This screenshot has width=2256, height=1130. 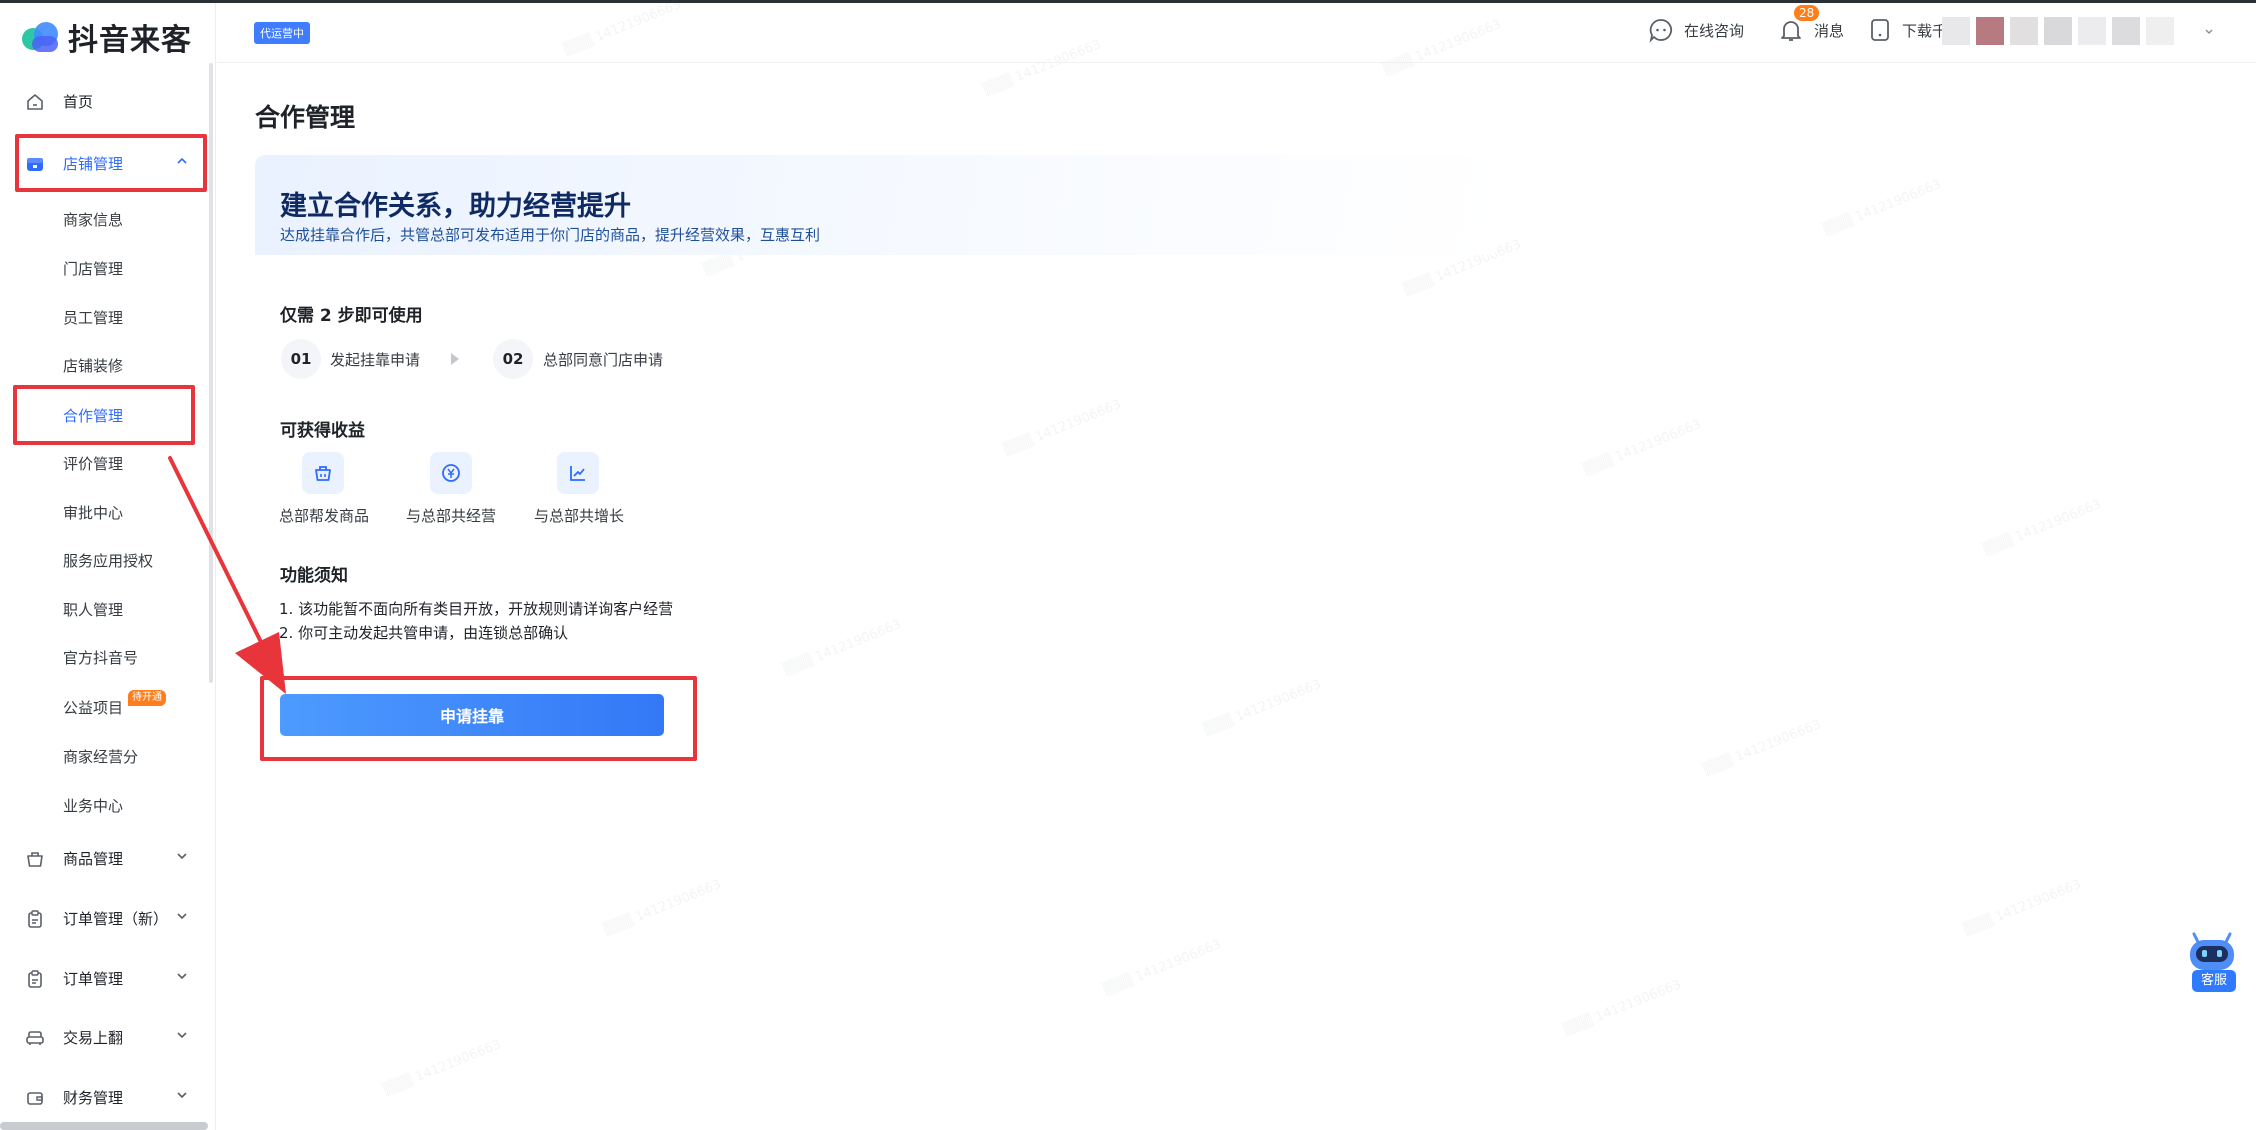 I want to click on sidebar-item-home: 首页, so click(x=105, y=101).